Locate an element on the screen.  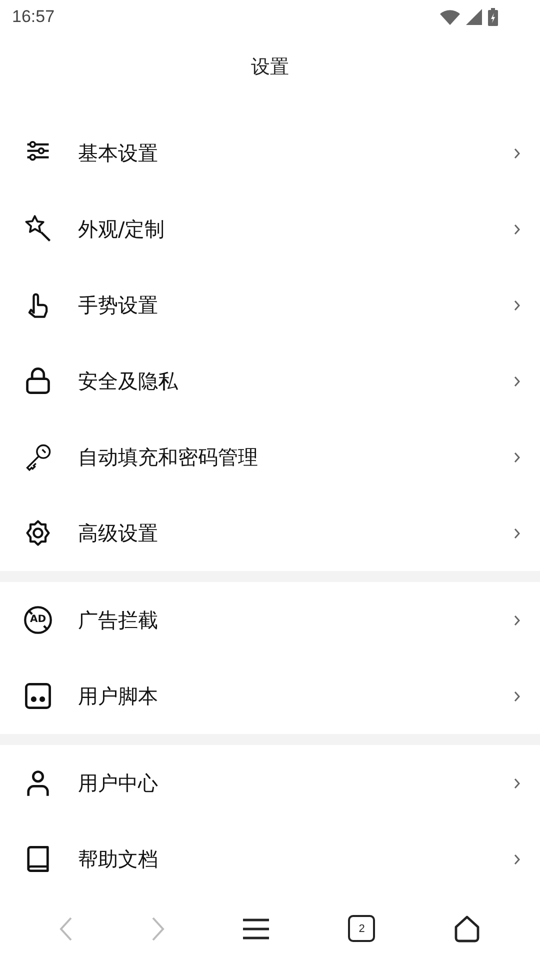
status-time: 16:57 is located at coordinates (33, 17).